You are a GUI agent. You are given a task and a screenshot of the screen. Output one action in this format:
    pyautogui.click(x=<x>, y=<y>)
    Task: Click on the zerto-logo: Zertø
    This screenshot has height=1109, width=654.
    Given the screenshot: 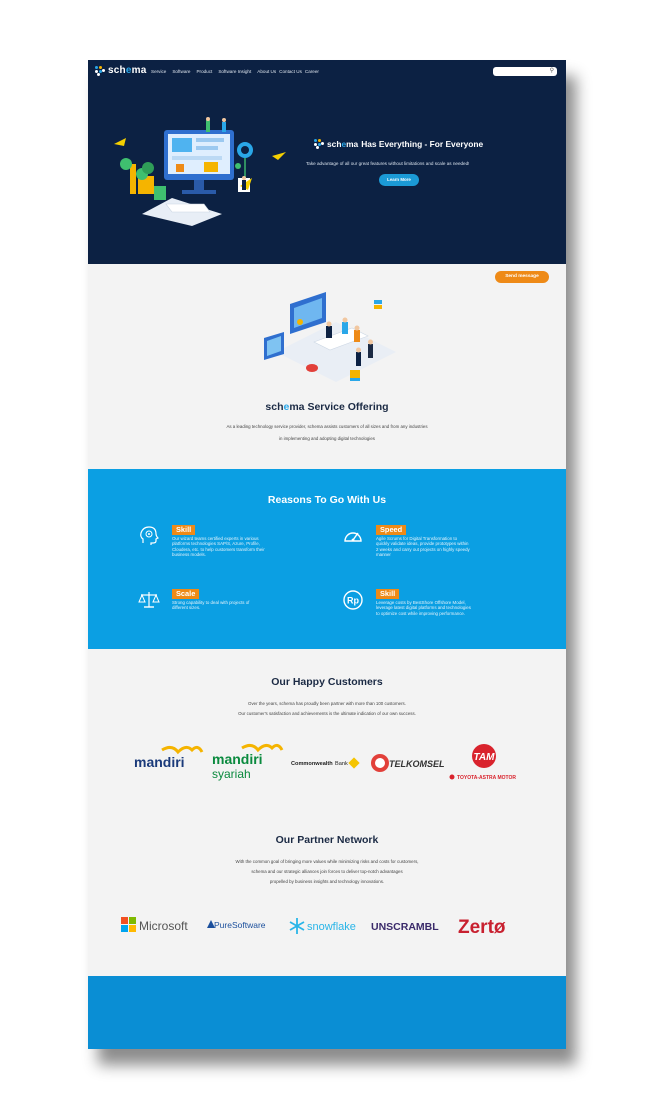 What is the action you would take?
    pyautogui.click(x=482, y=927)
    